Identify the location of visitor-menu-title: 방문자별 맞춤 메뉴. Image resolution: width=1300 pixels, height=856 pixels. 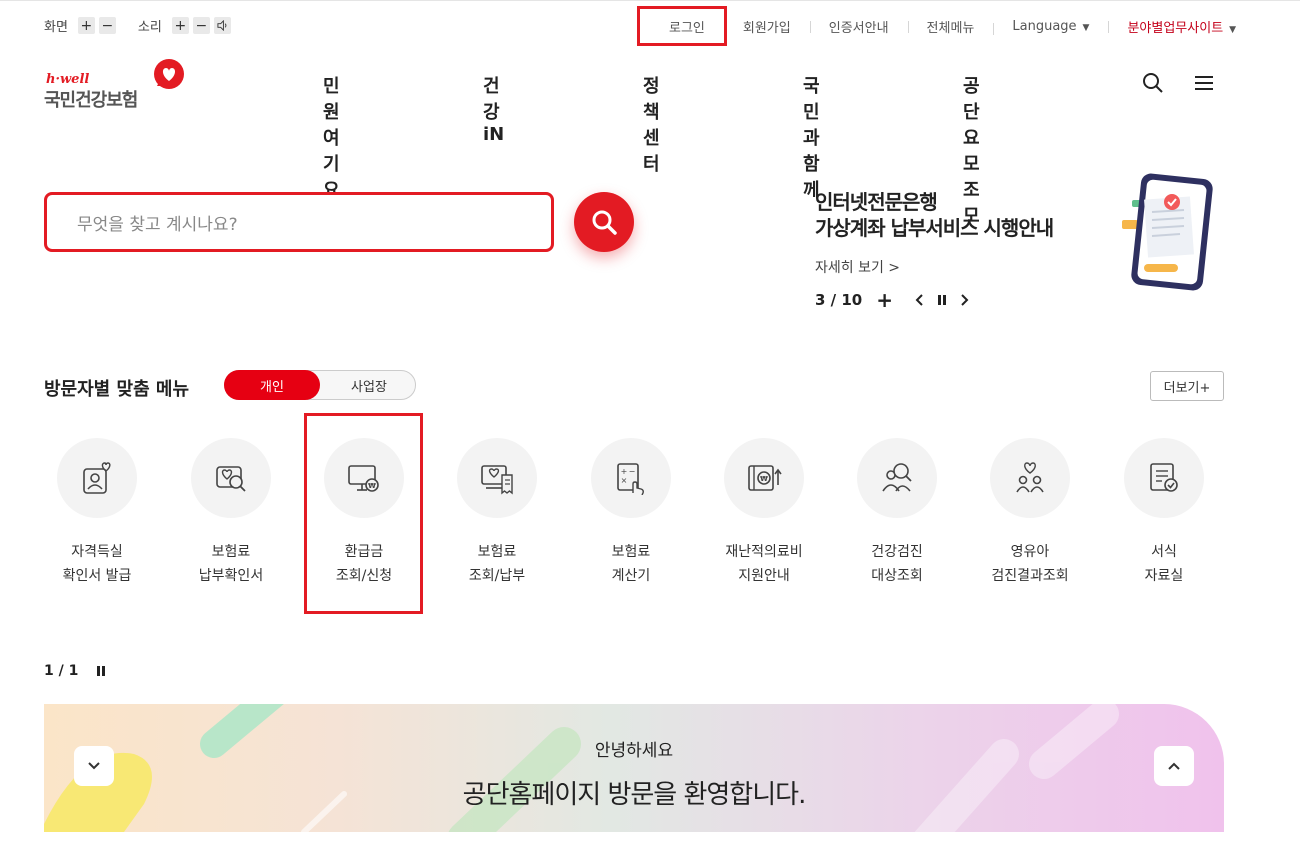
(117, 389).